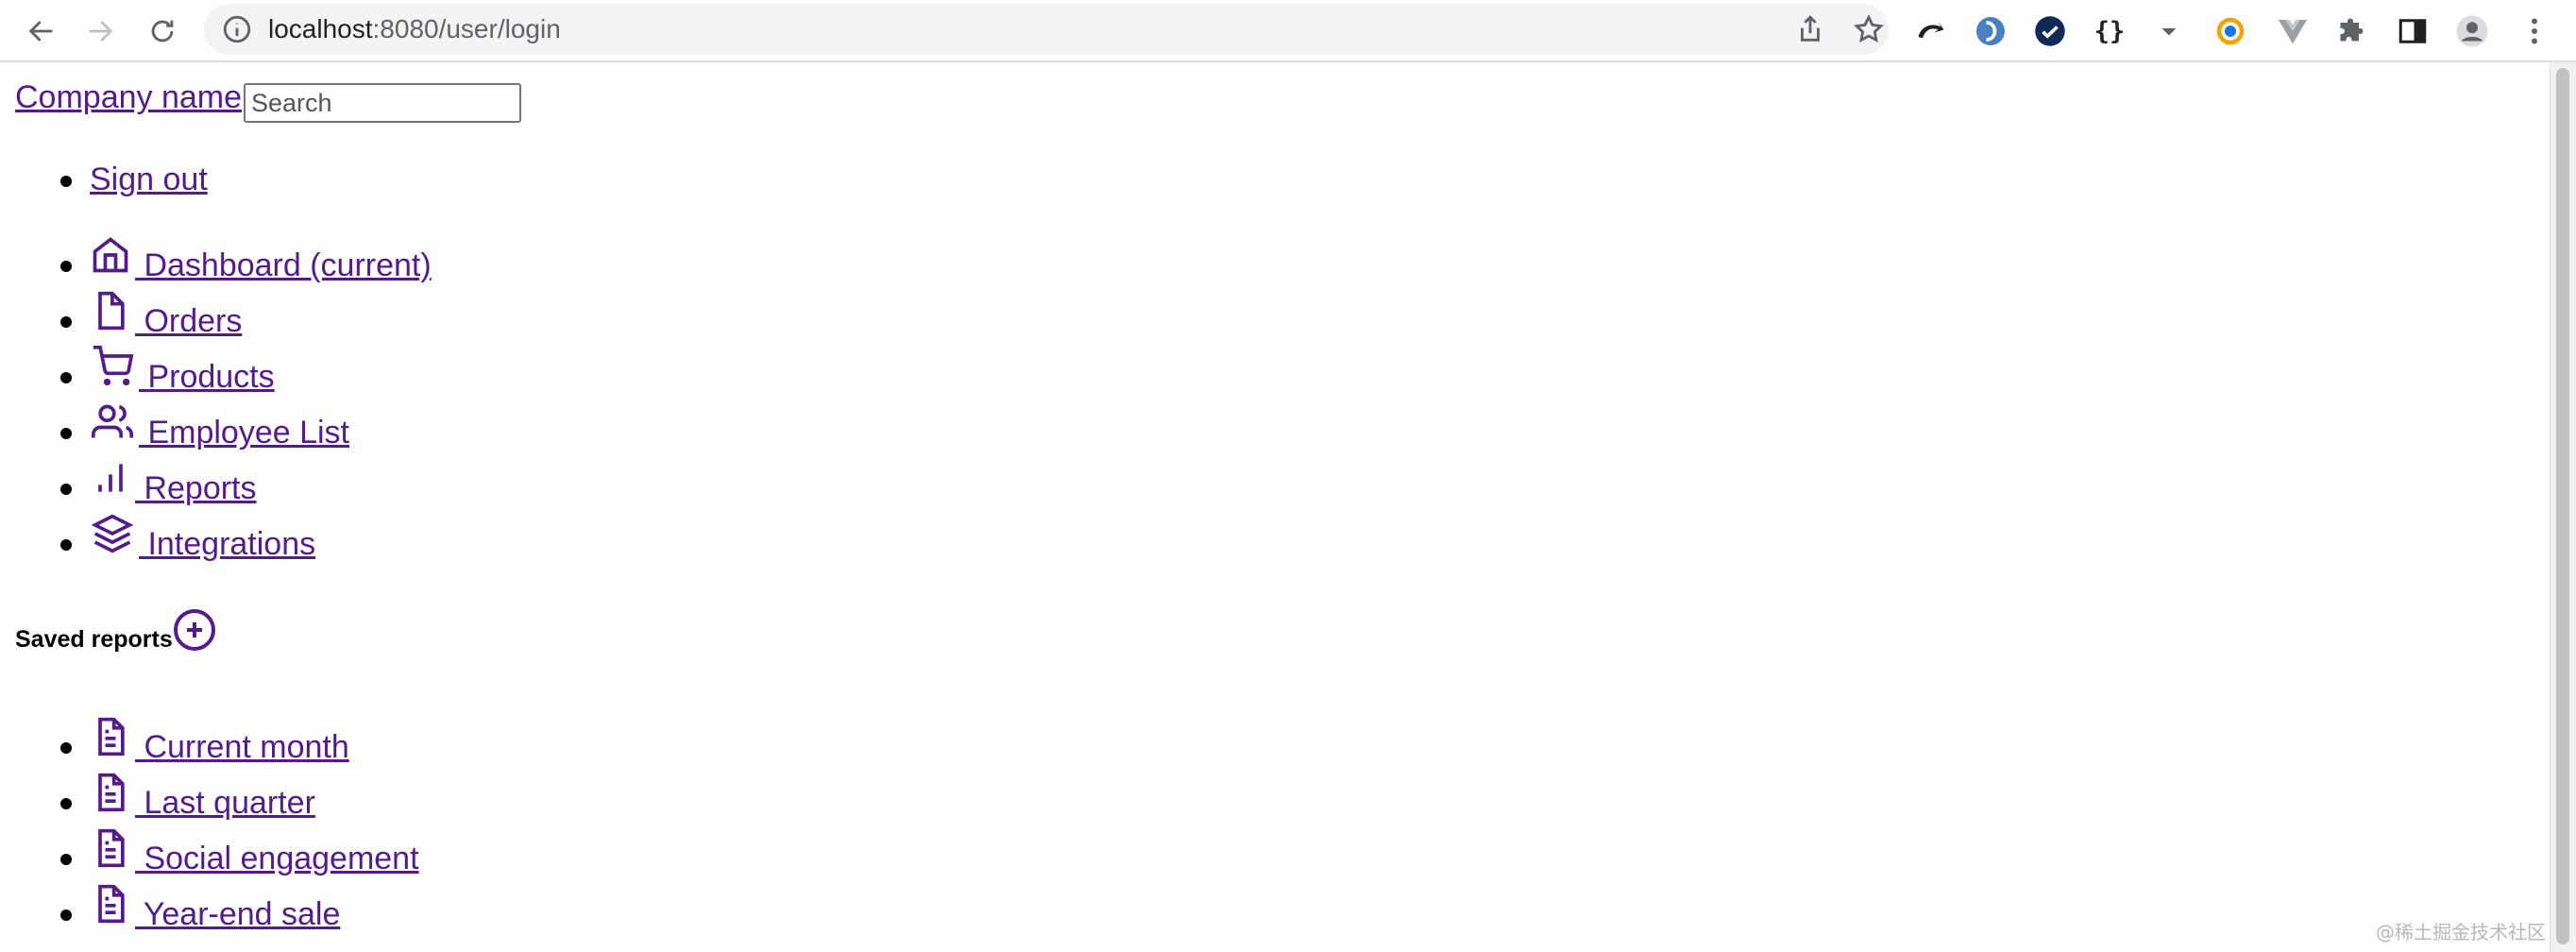 The height and width of the screenshot is (952, 2576). I want to click on url-path: :8080/user/login, so click(466, 28).